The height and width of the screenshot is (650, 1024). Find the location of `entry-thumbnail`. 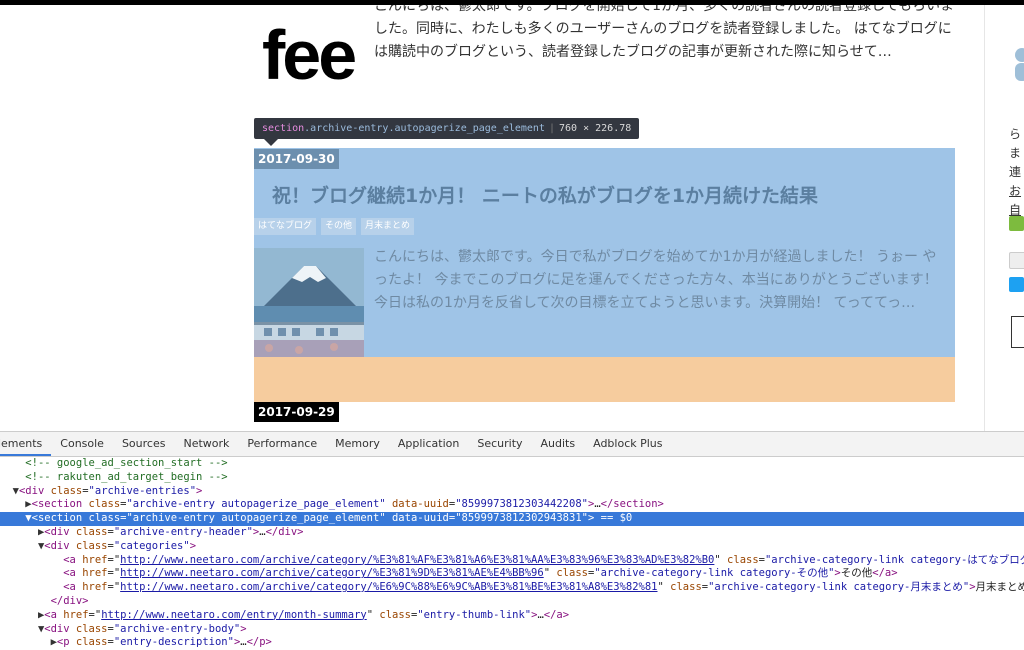

entry-thumbnail is located at coordinates (309, 302).